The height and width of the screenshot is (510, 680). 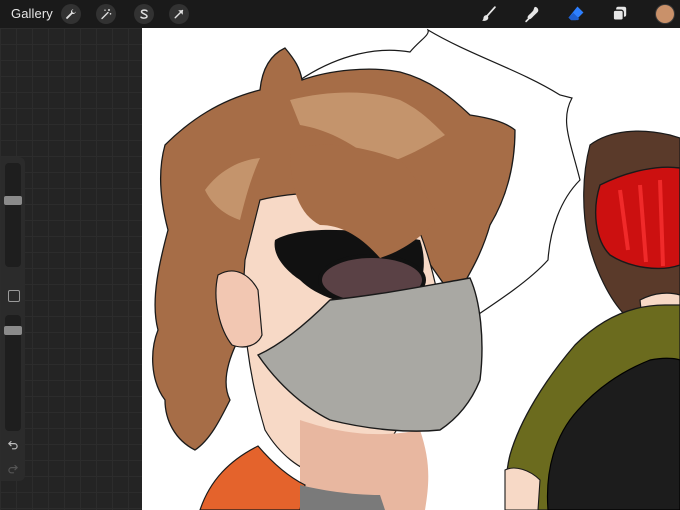 I want to click on undo-icon, so click(x=13, y=444).